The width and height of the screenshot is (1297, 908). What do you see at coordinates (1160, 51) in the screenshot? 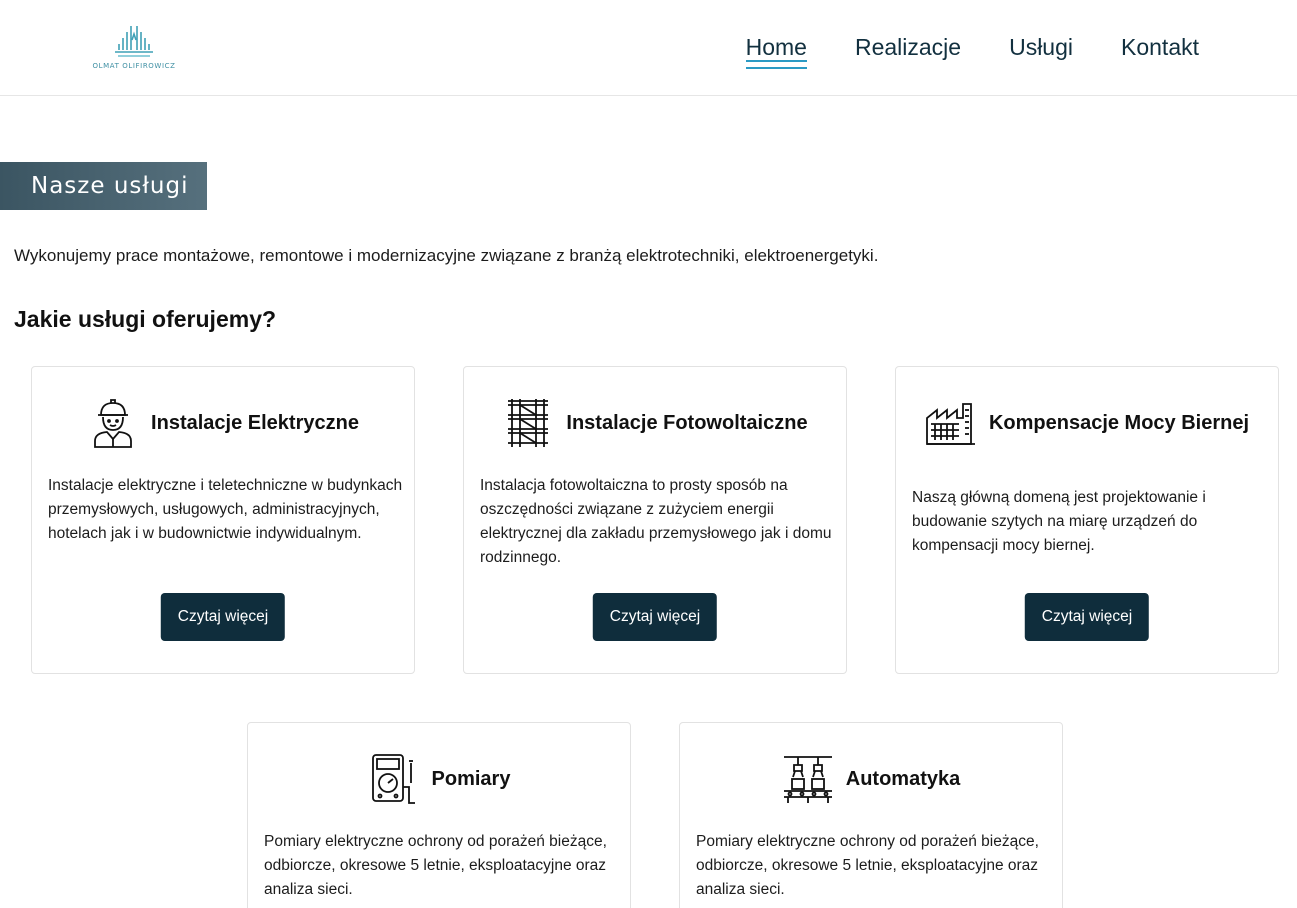
I see `nav-kontakt: Kontakt` at bounding box center [1160, 51].